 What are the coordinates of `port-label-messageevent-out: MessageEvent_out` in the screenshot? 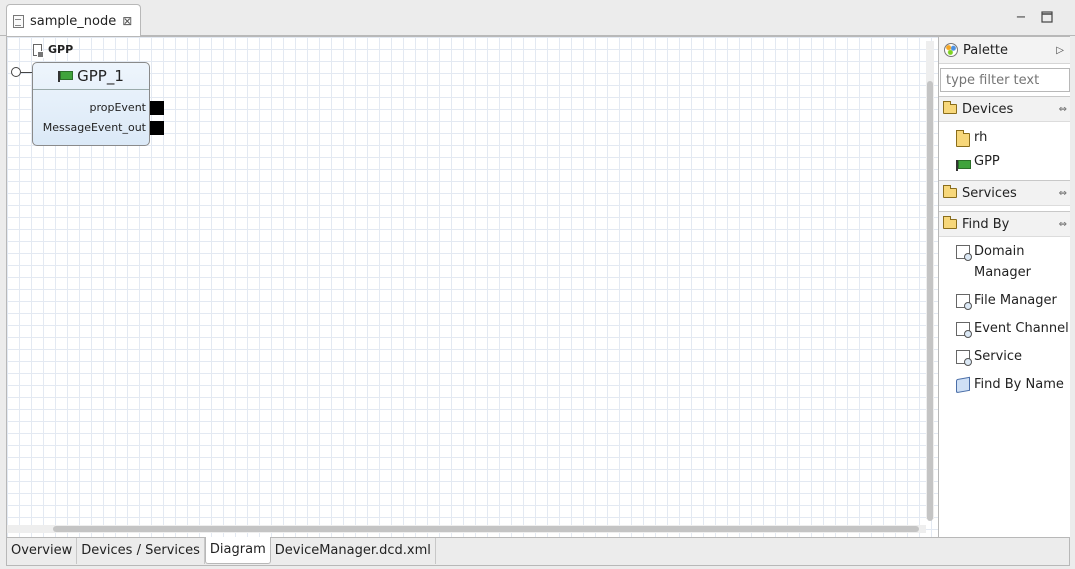 It's located at (94, 127).